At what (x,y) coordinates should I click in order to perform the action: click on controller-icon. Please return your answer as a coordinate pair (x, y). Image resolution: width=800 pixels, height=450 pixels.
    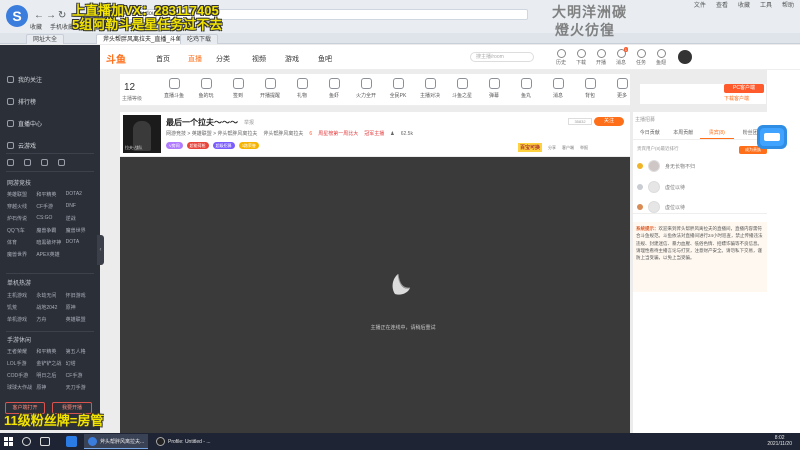
    Looking at the image, I should click on (10, 162).